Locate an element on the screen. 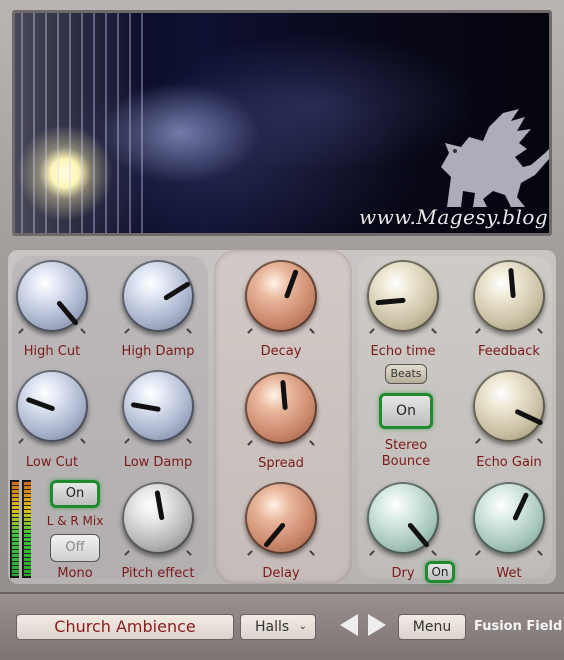  label-echo-gain: Echo Gain is located at coordinates (509, 462).